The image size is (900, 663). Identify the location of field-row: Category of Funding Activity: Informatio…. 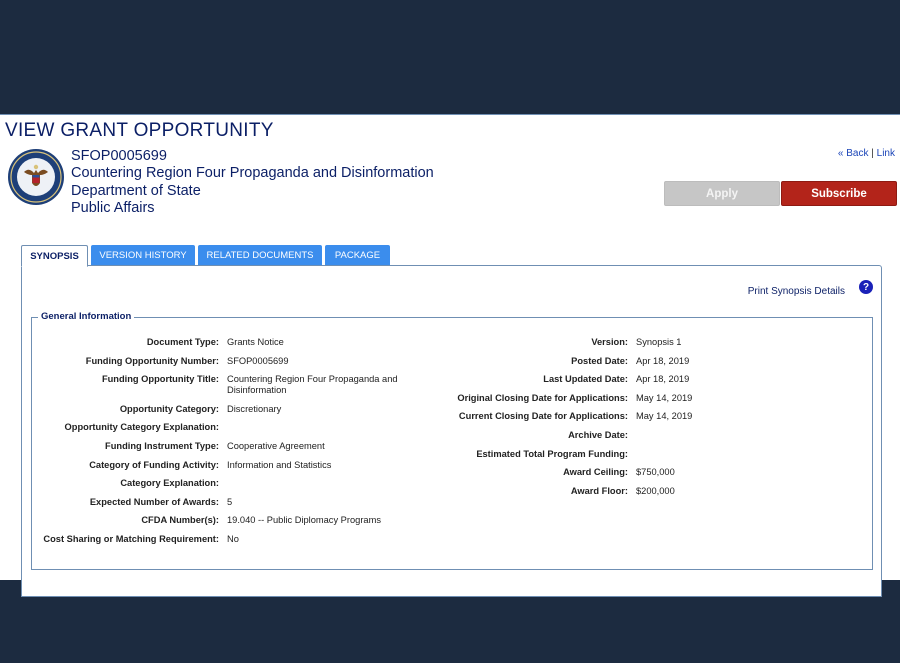
(242, 469).